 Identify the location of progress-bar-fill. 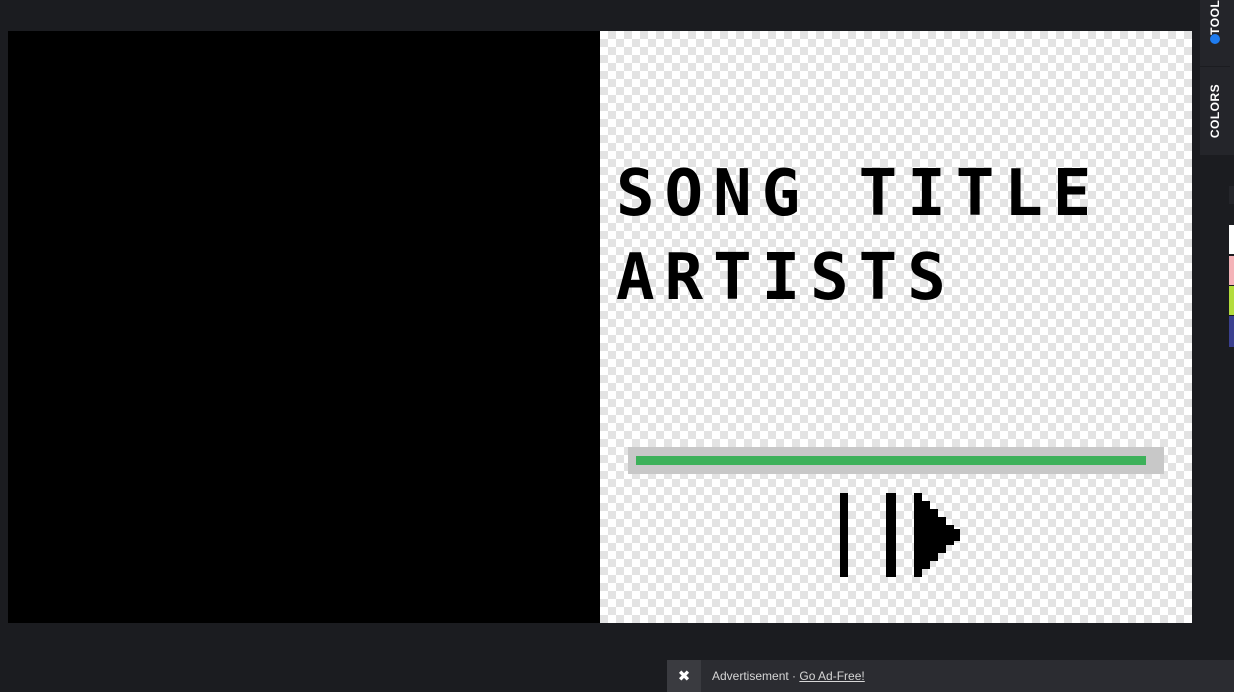
(891, 460).